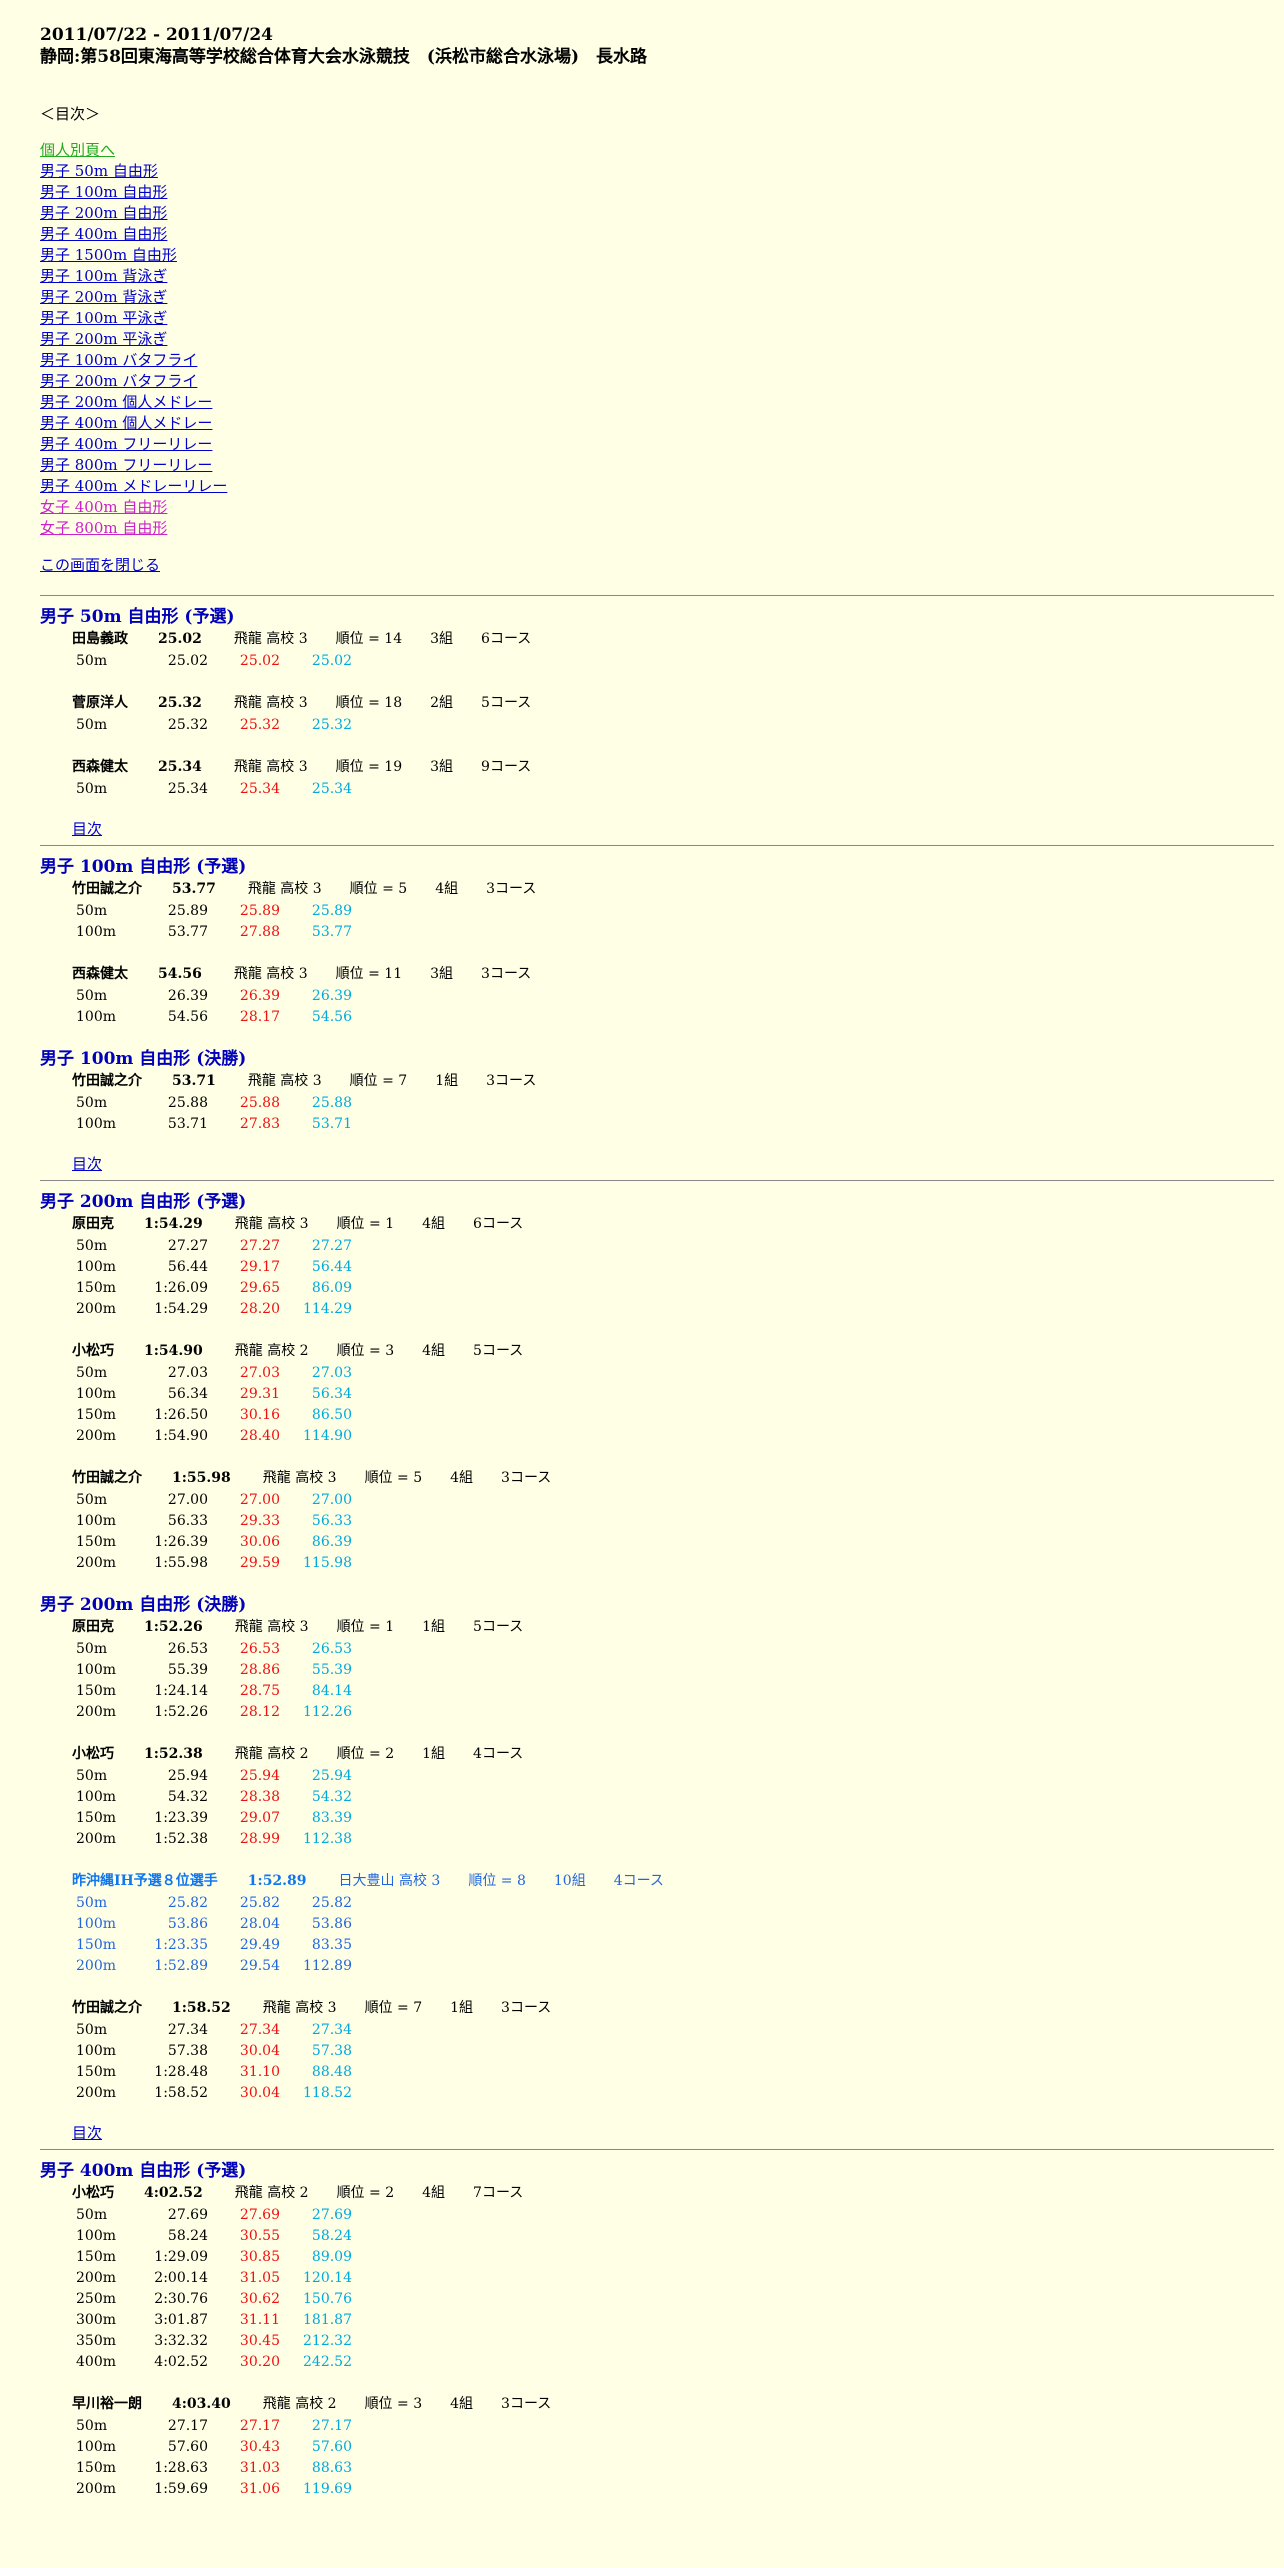 This screenshot has height=2568, width=1284. I want to click on cumulative-seconds: 25.82, so click(331, 1902).